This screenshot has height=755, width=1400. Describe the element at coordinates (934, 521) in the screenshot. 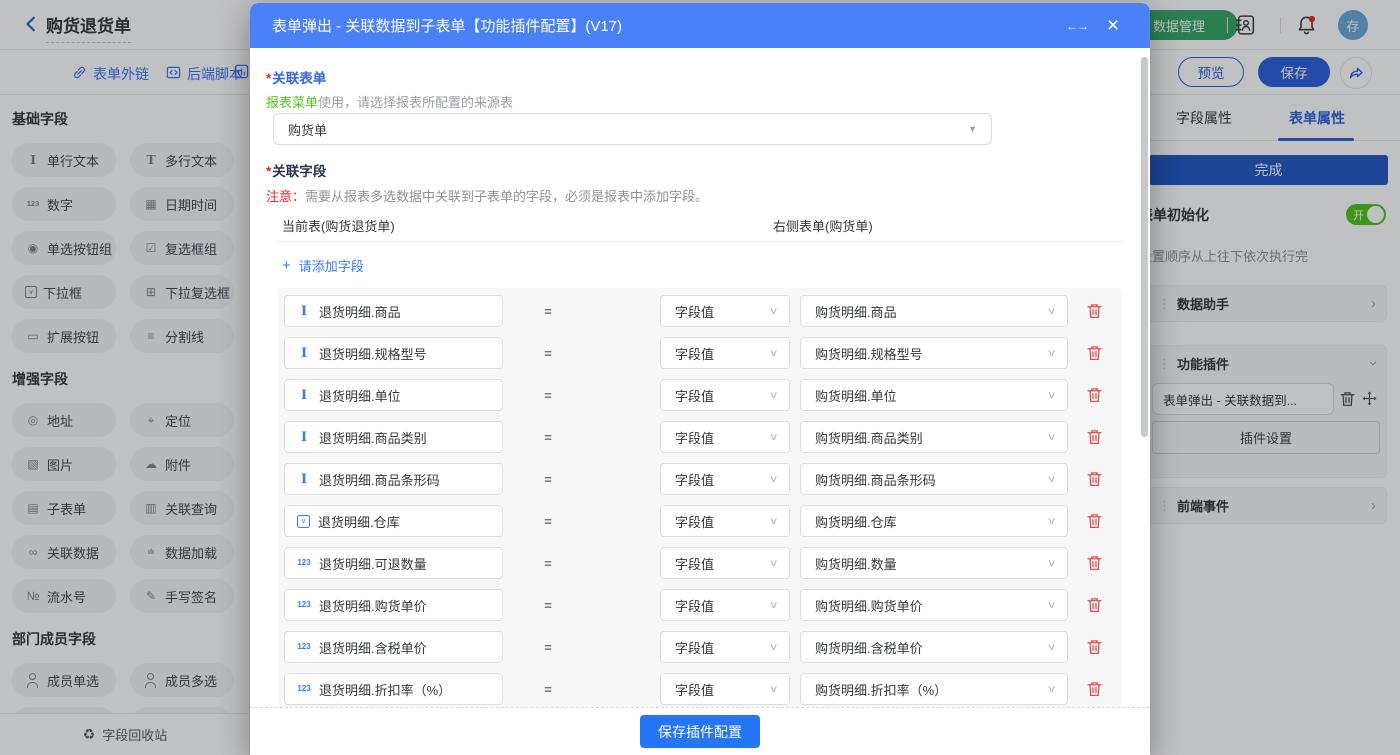

I see `right-field-select: 购货明细.仓库 ∨` at that location.